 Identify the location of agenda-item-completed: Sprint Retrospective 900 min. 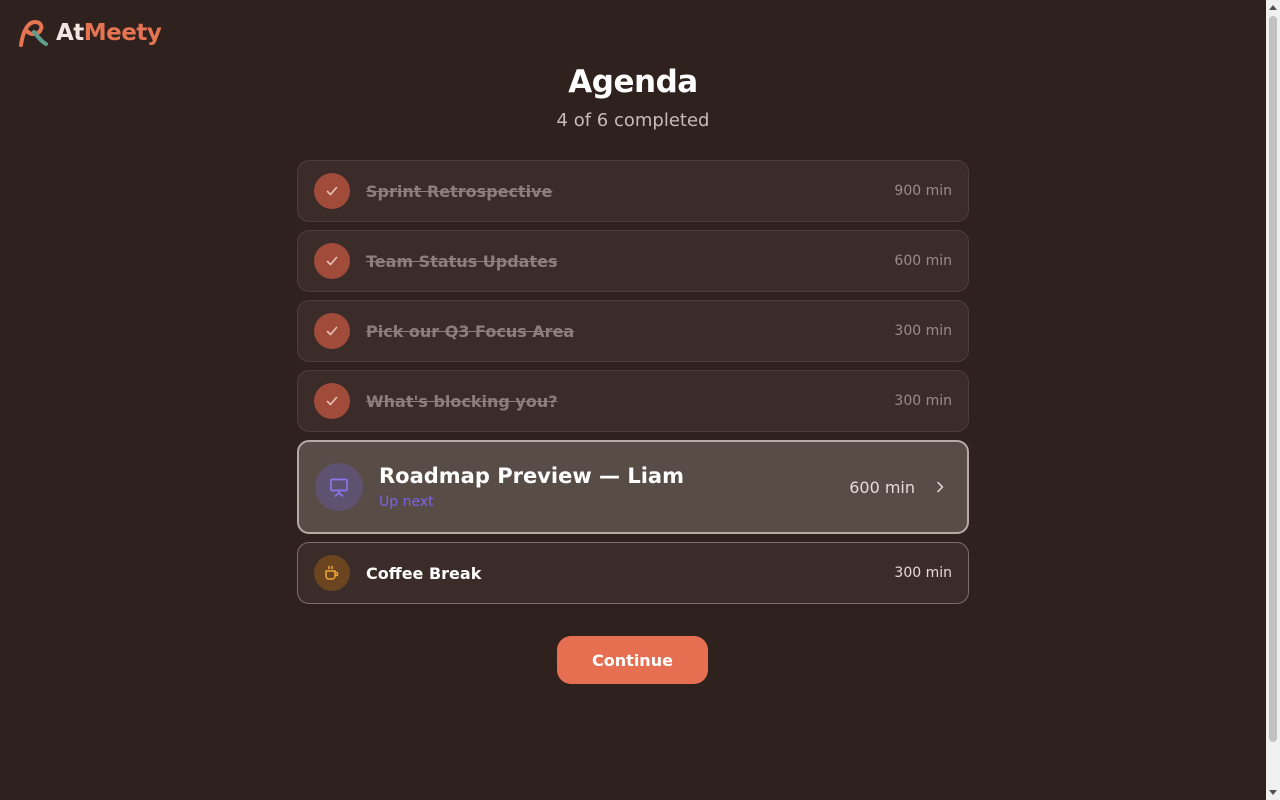
(633, 191).